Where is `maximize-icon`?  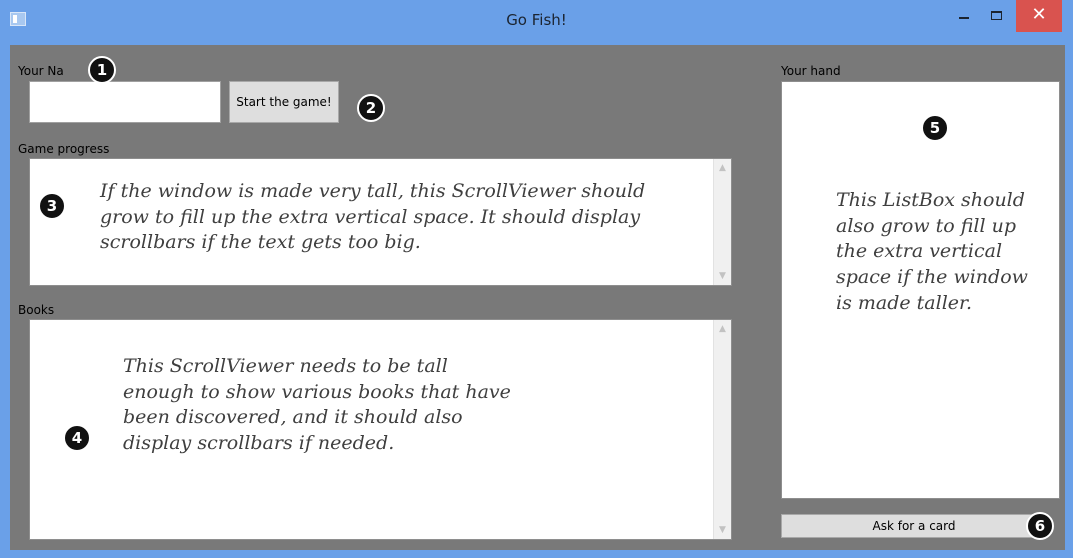 maximize-icon is located at coordinates (996, 15).